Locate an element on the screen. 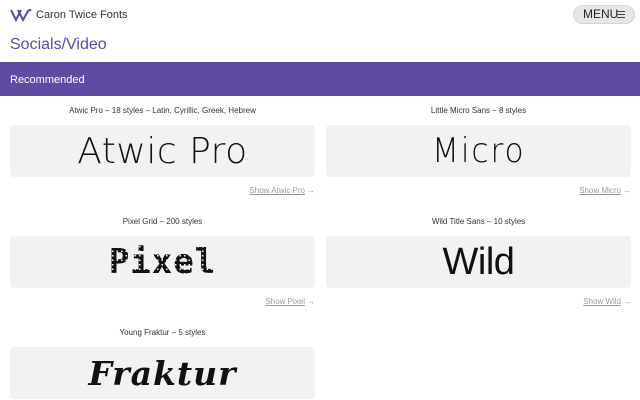 The image size is (640, 400). font-preview: Wild is located at coordinates (478, 262).